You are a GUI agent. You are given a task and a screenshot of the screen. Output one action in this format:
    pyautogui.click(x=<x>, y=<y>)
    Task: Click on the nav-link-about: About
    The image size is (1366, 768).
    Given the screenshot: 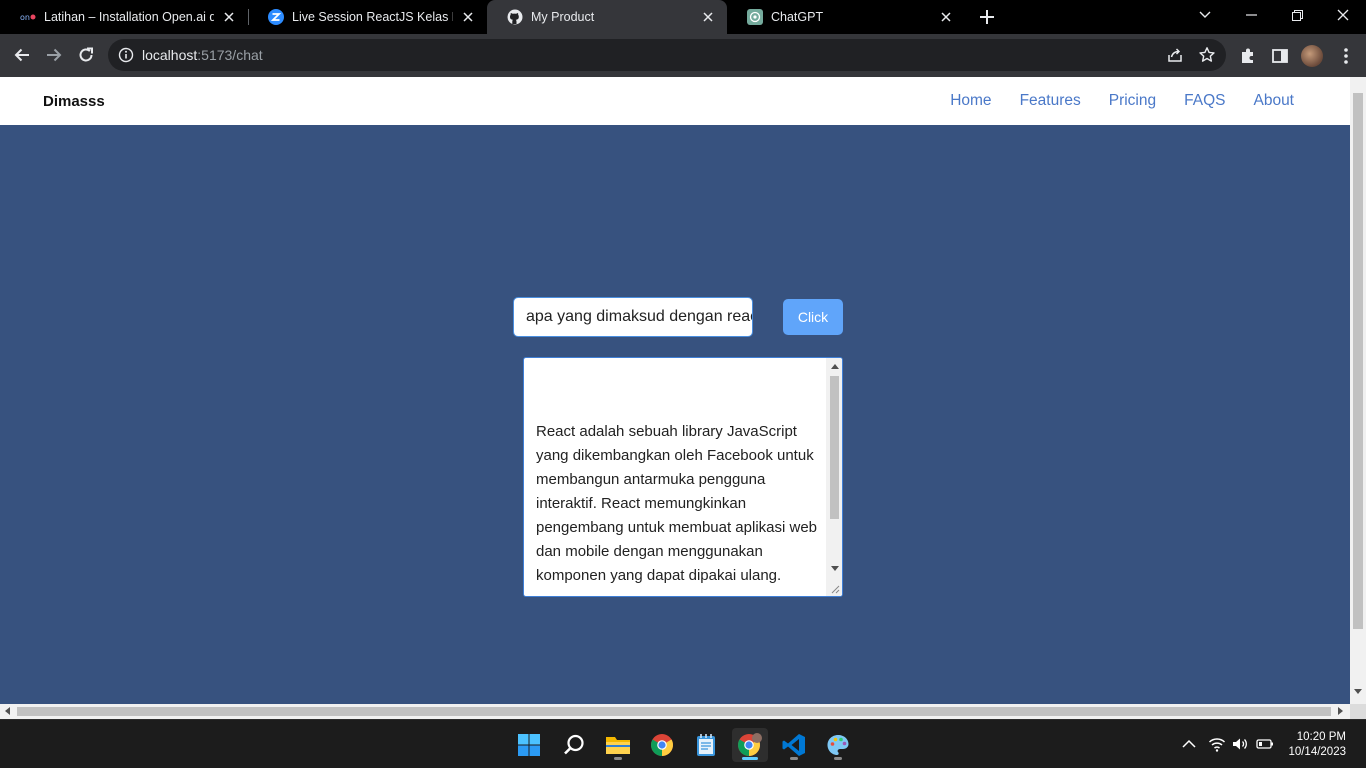 What is the action you would take?
    pyautogui.click(x=1273, y=101)
    